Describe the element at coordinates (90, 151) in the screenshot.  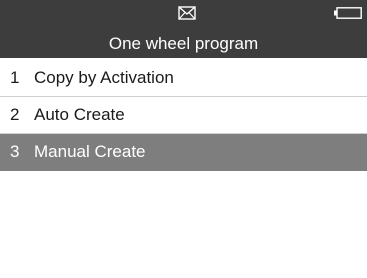
I see `menu-item-label: Manual Create` at that location.